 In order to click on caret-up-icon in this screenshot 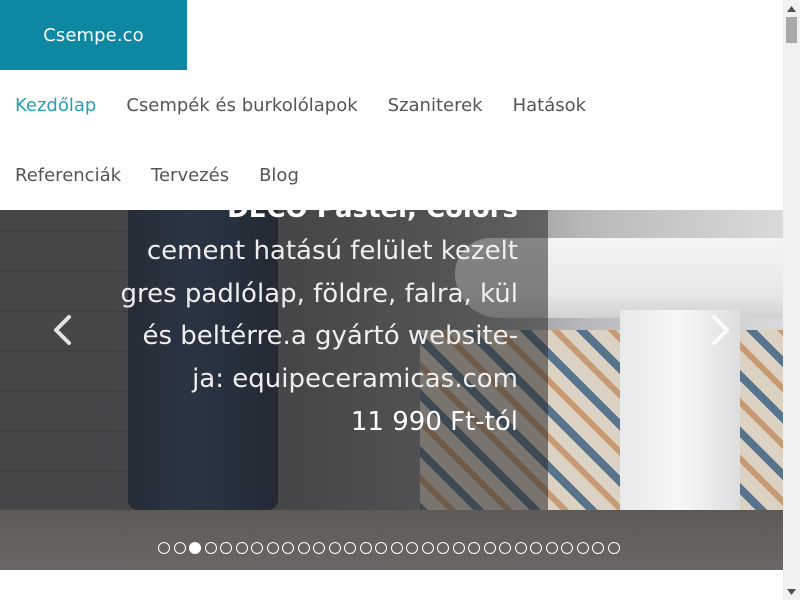, I will do `click(791, 8)`.